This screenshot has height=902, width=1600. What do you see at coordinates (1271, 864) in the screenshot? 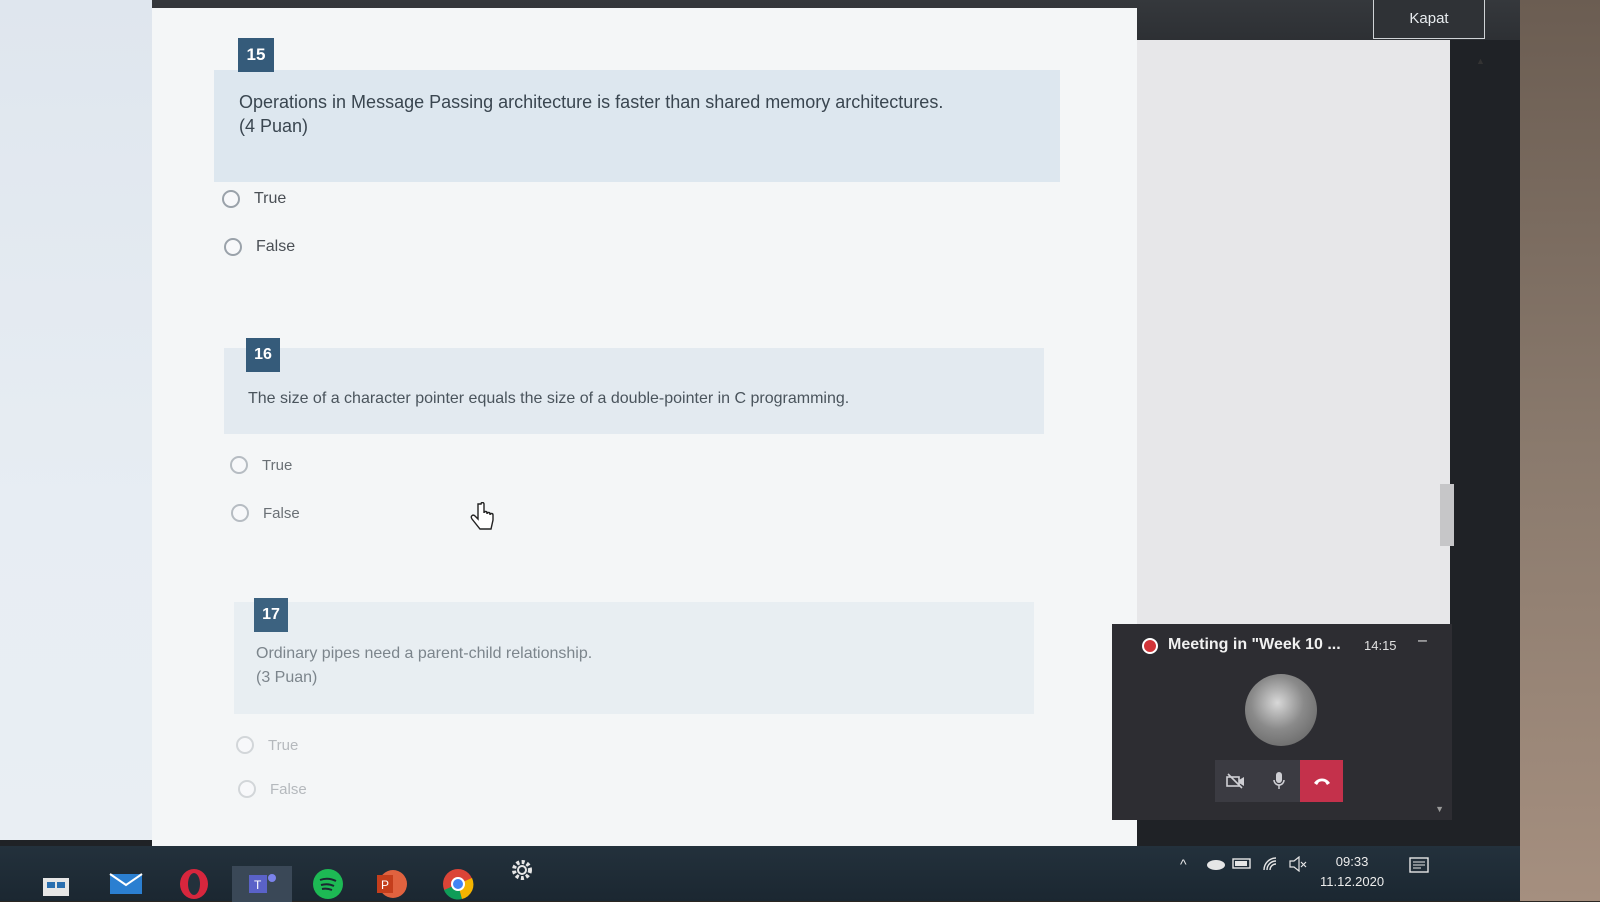
I see `wifi-icon` at bounding box center [1271, 864].